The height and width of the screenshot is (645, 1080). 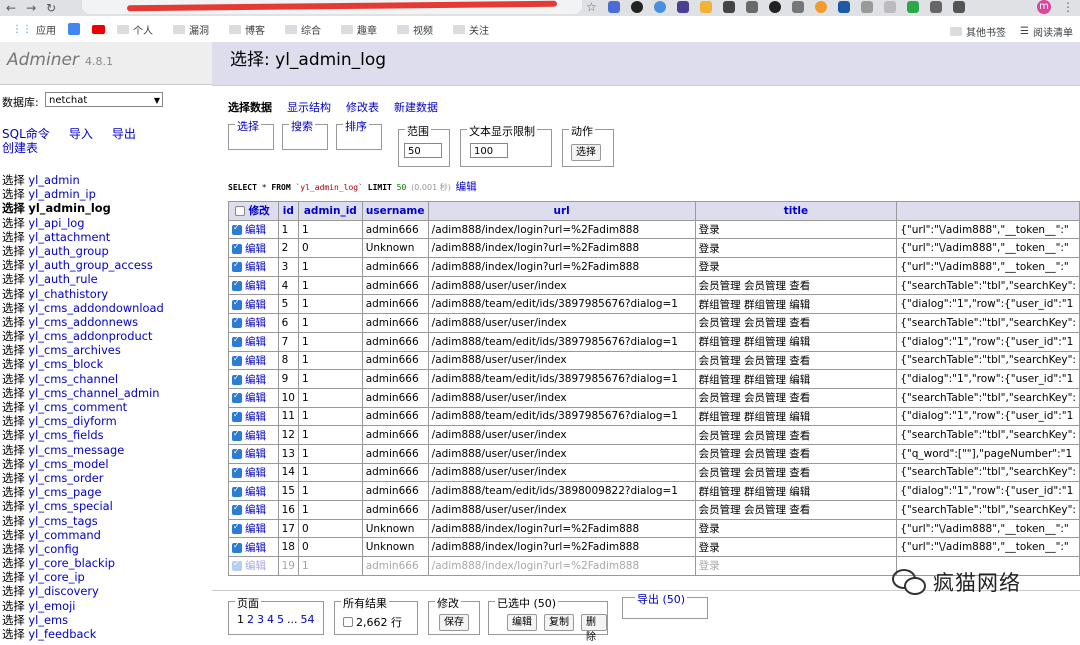 I want to click on page-link: 5, so click(x=280, y=619).